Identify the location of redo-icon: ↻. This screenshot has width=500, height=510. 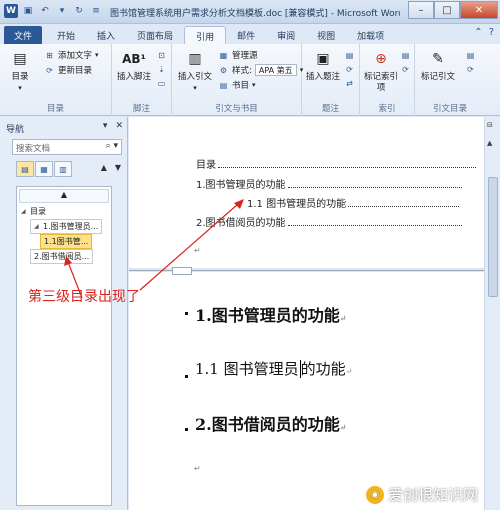
(79, 11).